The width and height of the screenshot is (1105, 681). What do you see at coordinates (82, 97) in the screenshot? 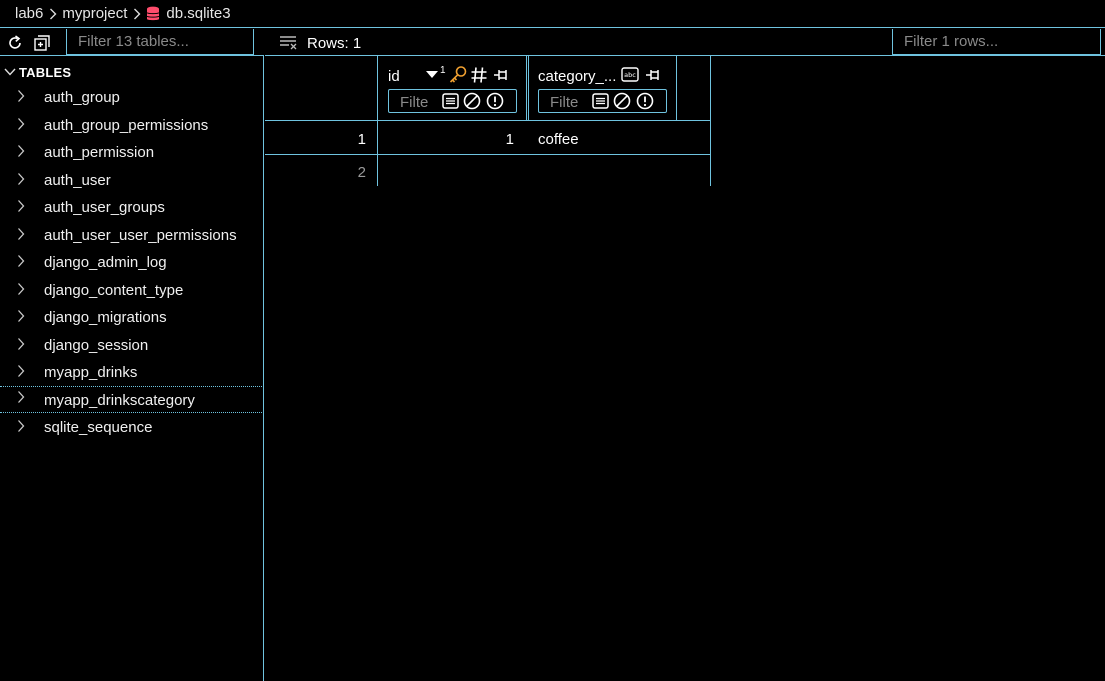
I see `sidebar-item-label: auth_group` at bounding box center [82, 97].